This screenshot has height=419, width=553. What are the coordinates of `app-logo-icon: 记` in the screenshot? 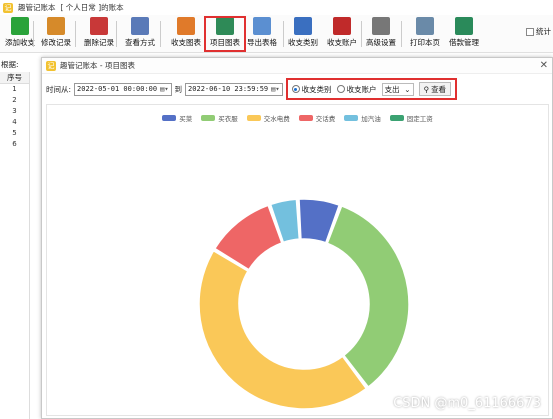 It's located at (8, 7).